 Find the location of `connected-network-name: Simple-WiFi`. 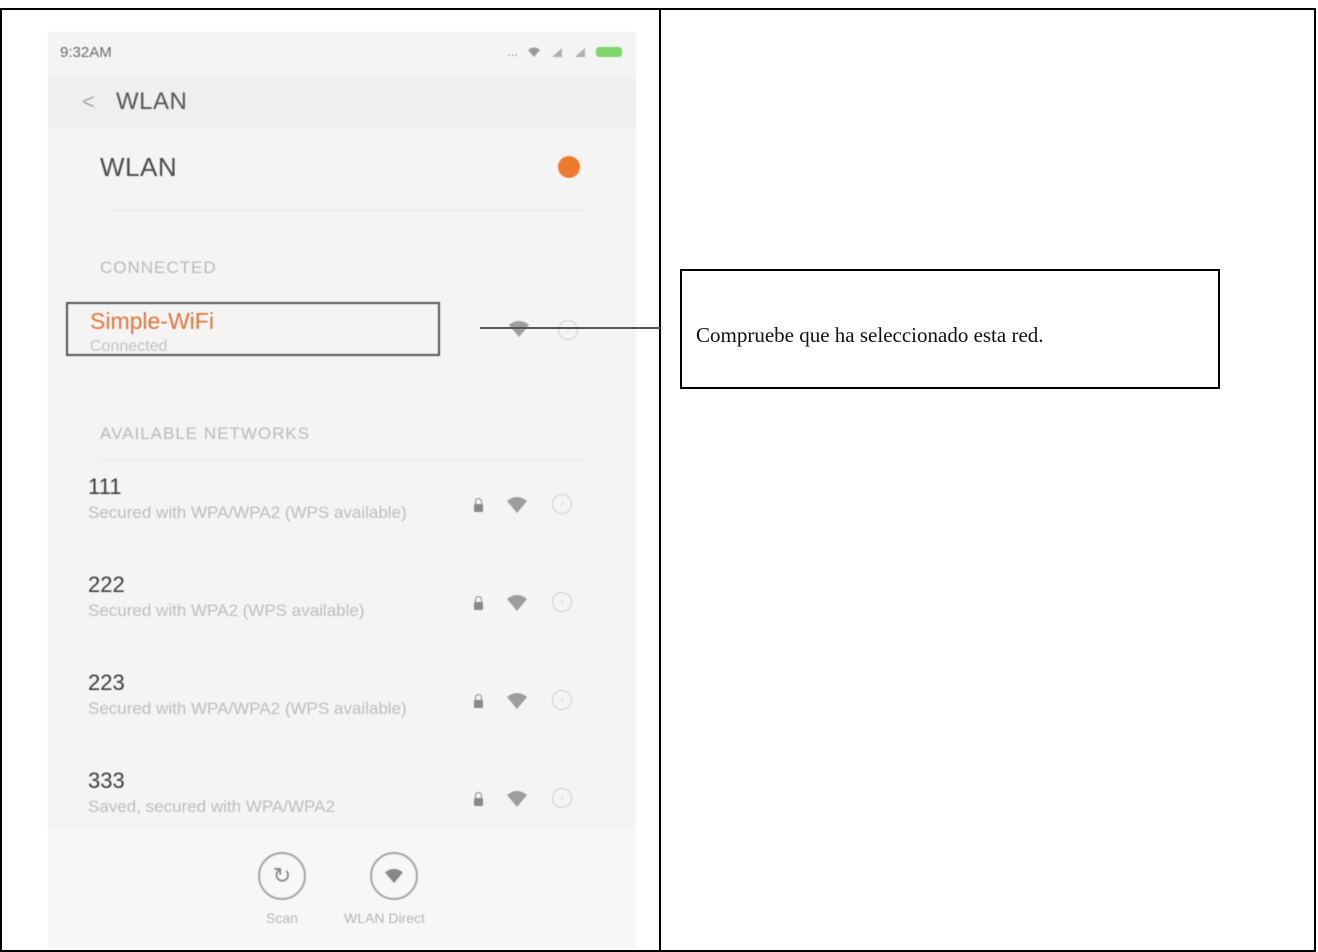

connected-network-name: Simple-WiFi is located at coordinates (152, 321).